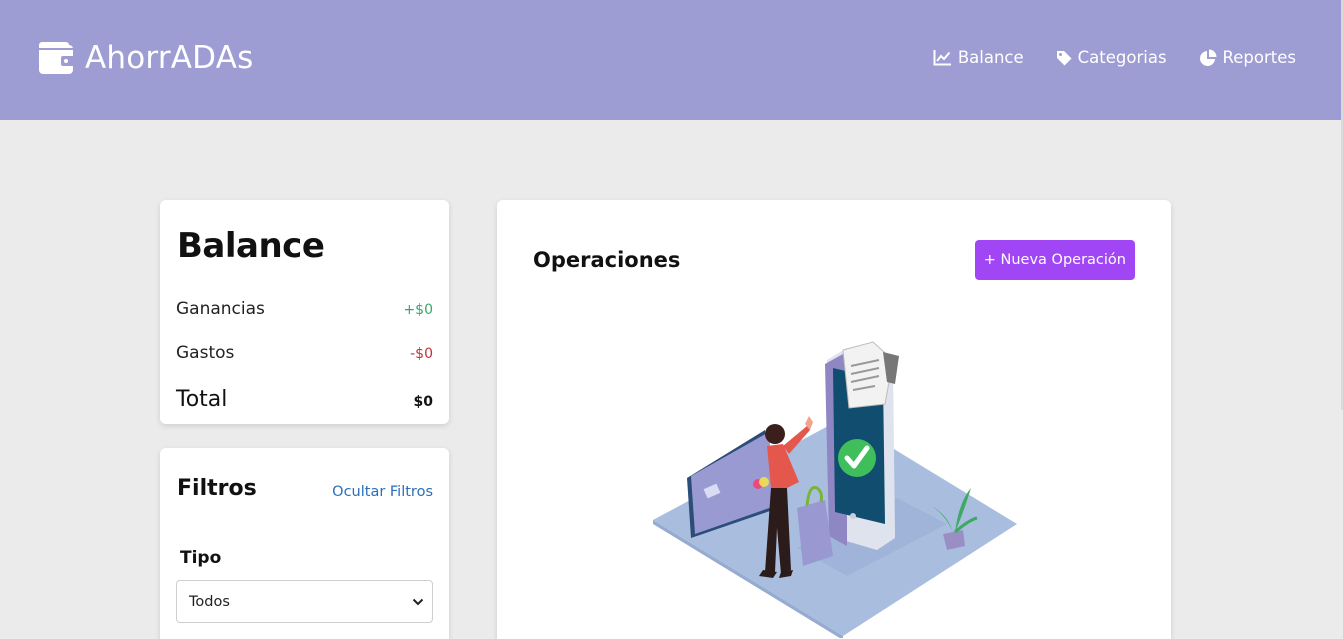 Image resolution: width=1343 pixels, height=639 pixels. Describe the element at coordinates (1122, 57) in the screenshot. I see `nav-item-label: Categorias` at that location.